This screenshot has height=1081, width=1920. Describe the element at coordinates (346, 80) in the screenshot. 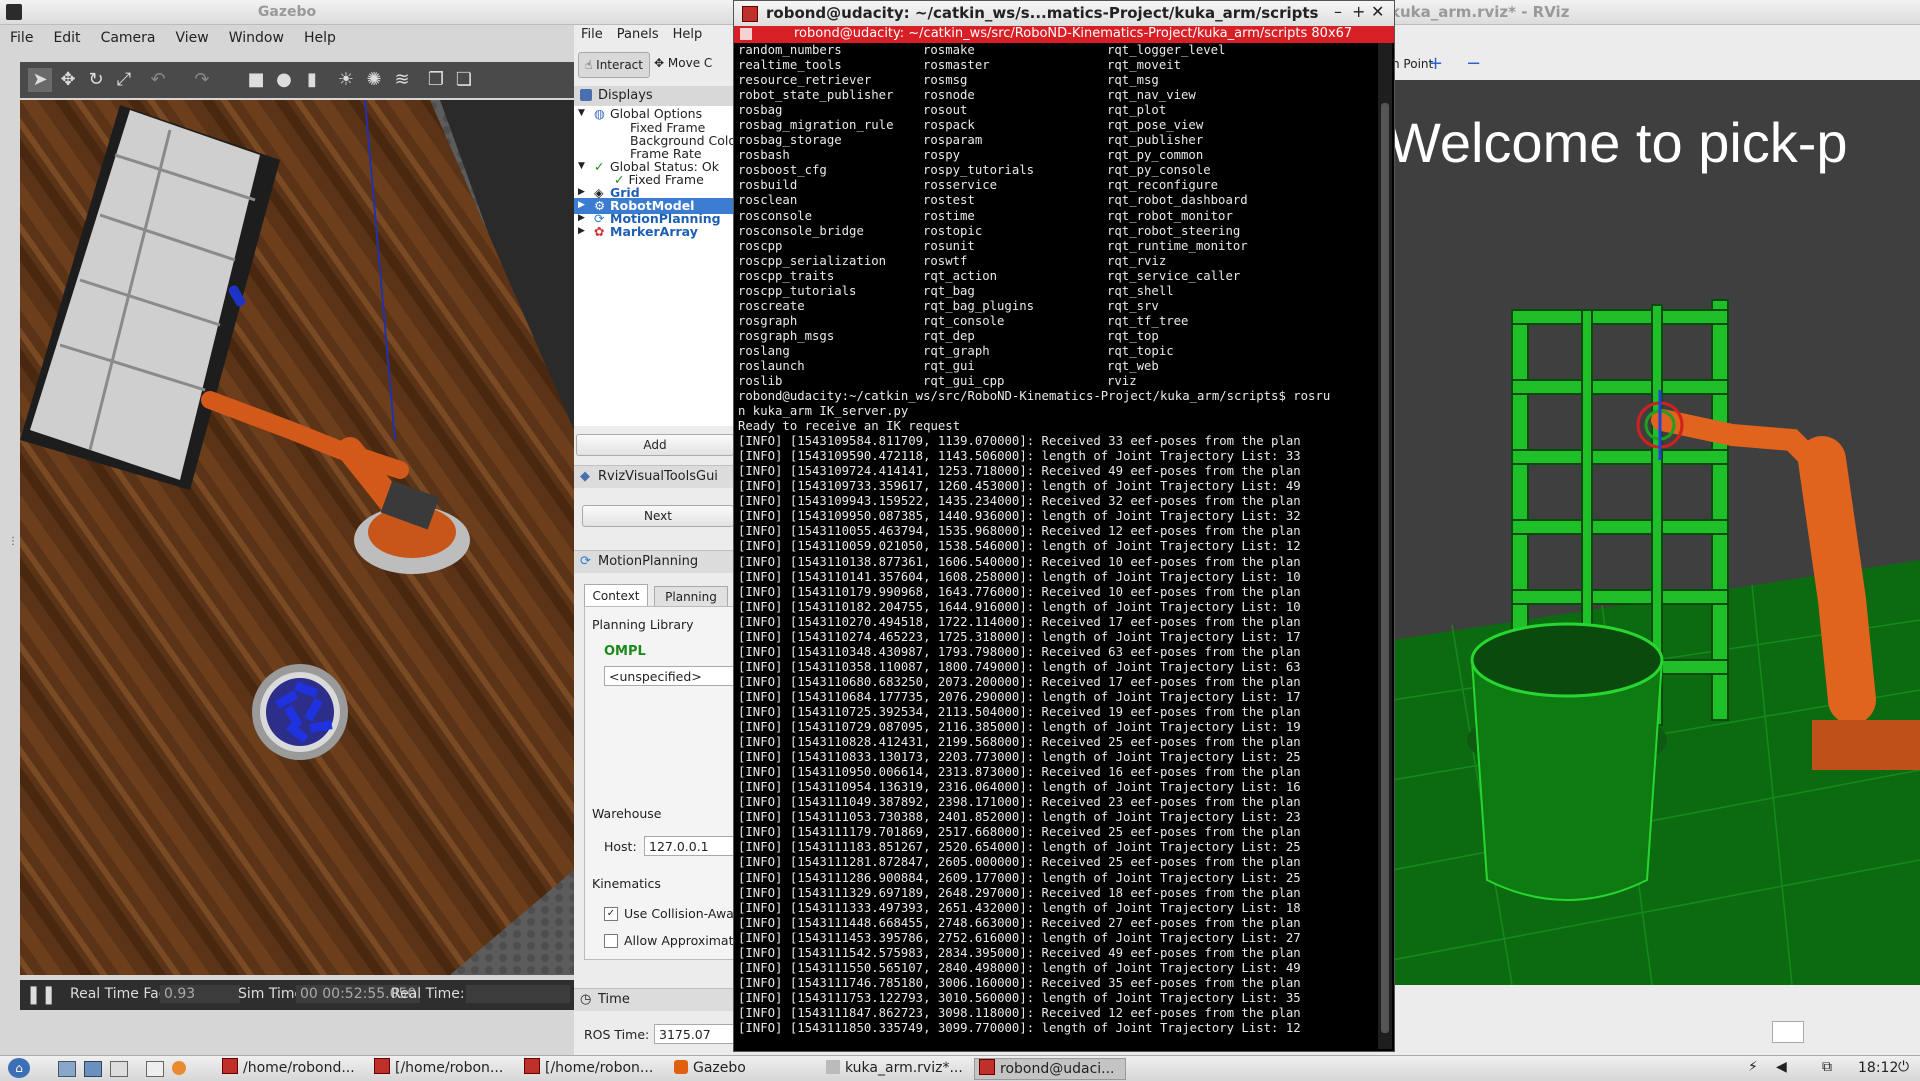

I see `point-light-icon: ☀` at that location.